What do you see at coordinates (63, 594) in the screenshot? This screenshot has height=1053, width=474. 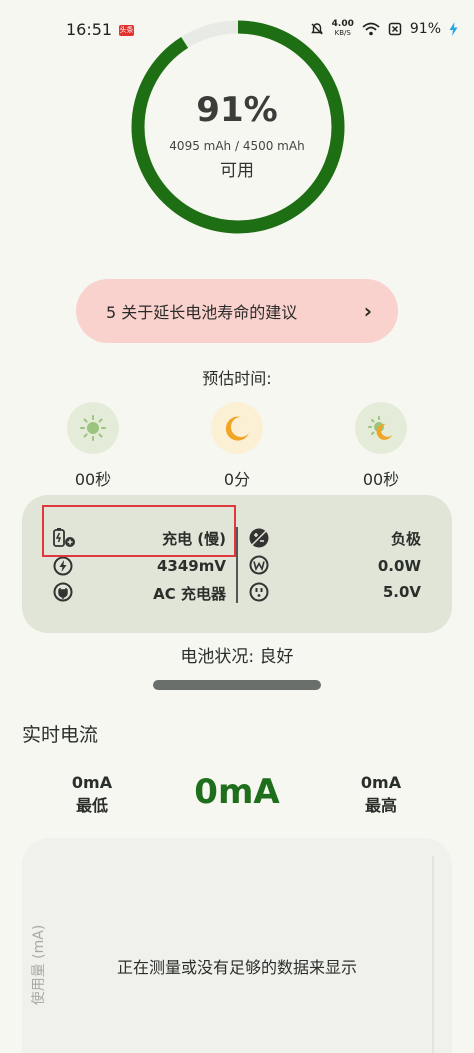 I see `ac-plug-icon` at bounding box center [63, 594].